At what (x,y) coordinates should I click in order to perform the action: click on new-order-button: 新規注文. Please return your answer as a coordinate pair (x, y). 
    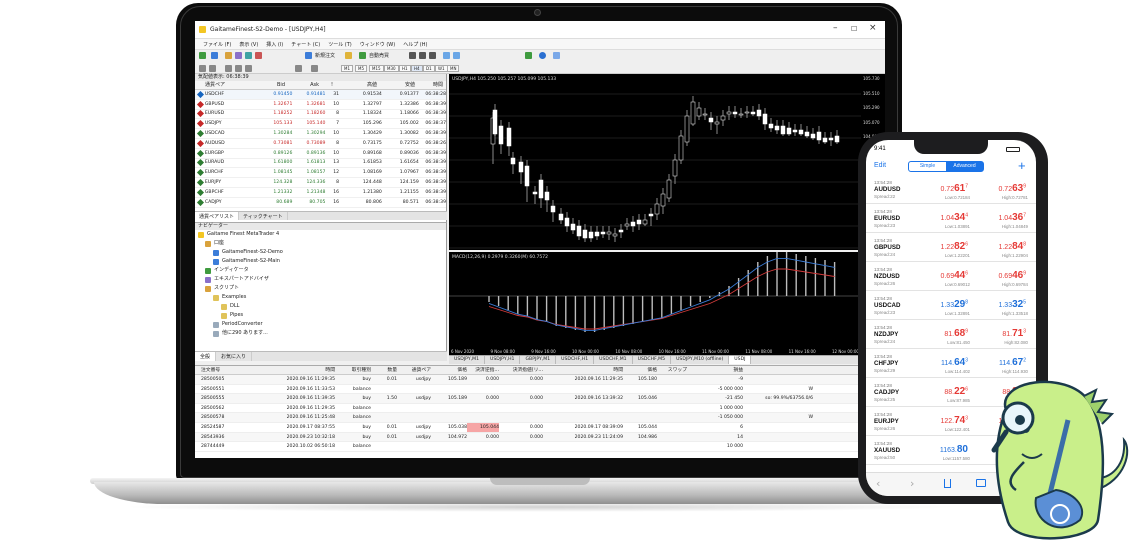
    Looking at the image, I should click on (325, 55).